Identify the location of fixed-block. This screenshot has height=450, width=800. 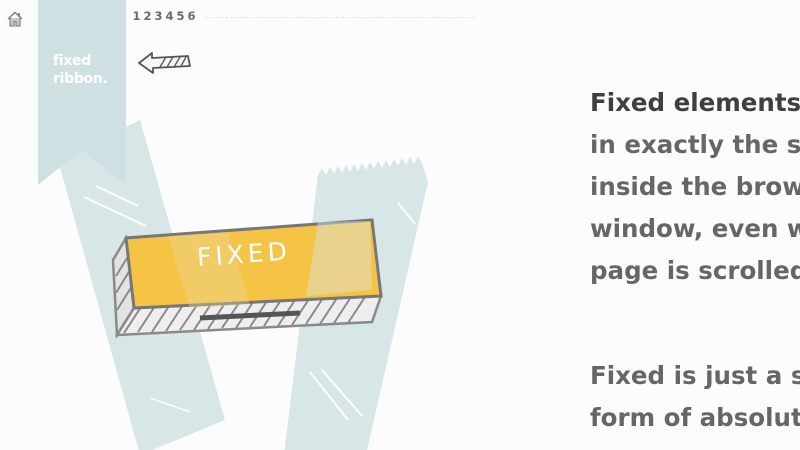
(247, 278).